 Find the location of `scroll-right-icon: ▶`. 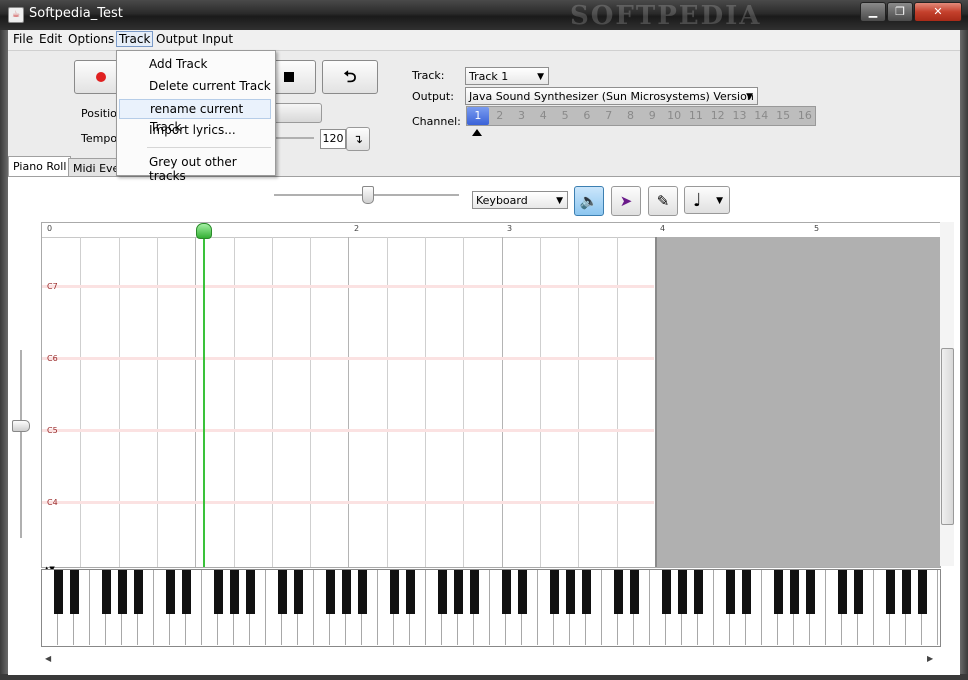

scroll-right-icon: ▶ is located at coordinates (930, 658).